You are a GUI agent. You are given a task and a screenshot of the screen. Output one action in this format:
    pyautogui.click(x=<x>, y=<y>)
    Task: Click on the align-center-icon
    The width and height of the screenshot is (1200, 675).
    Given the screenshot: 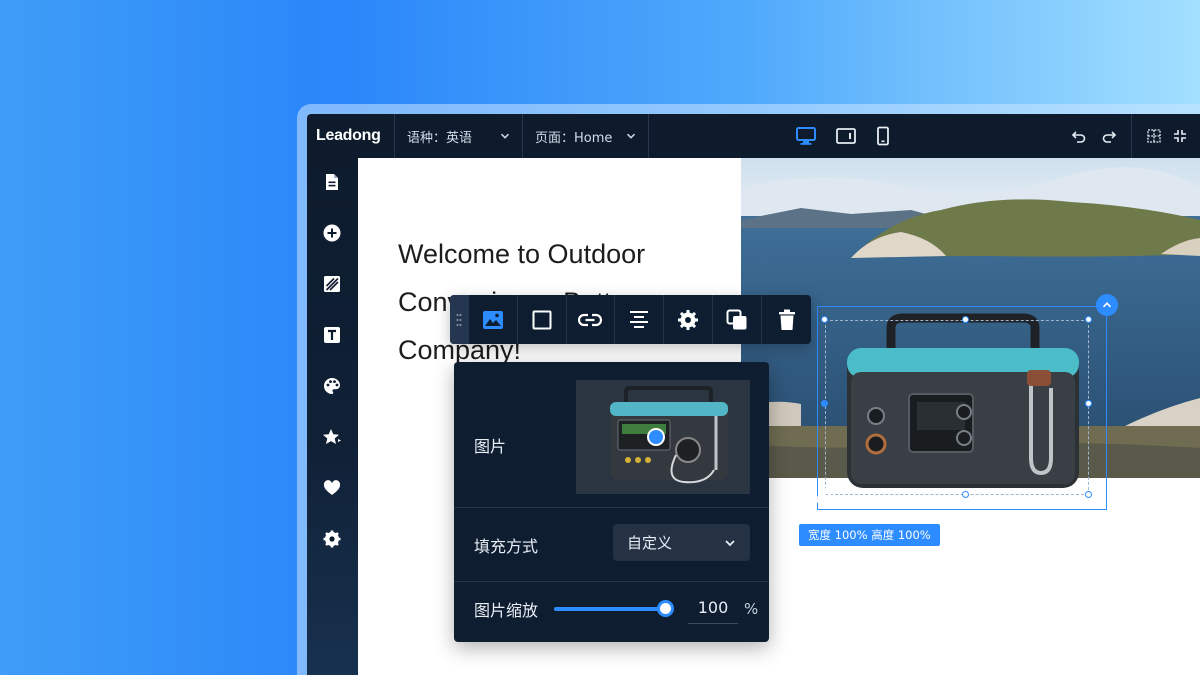 What is the action you would take?
    pyautogui.click(x=639, y=319)
    